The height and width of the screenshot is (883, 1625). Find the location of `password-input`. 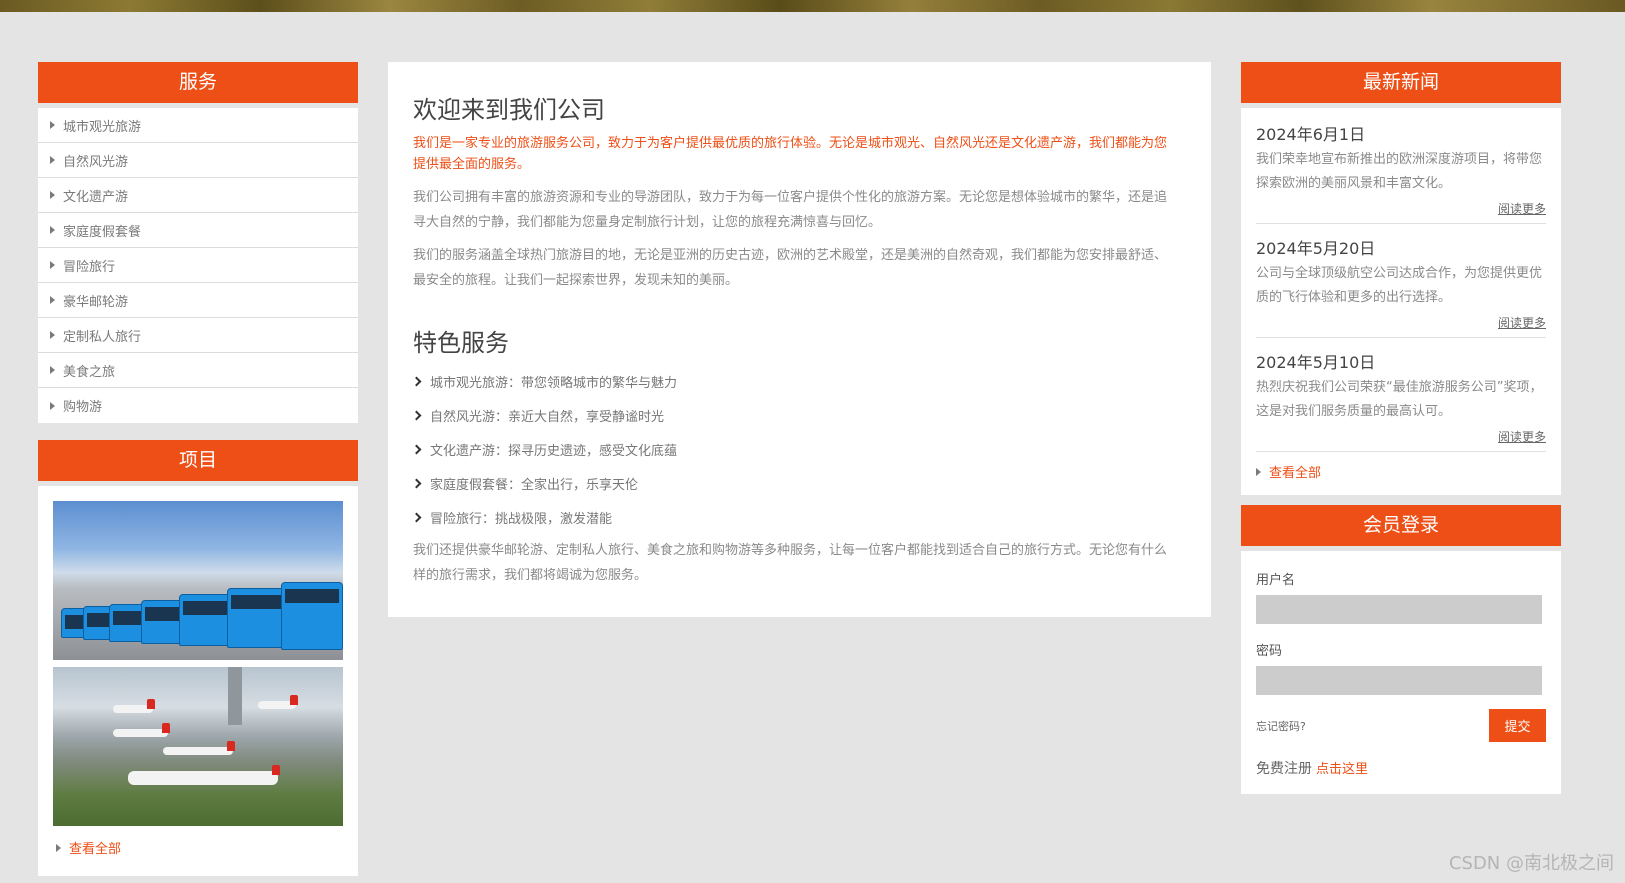

password-input is located at coordinates (1399, 680).